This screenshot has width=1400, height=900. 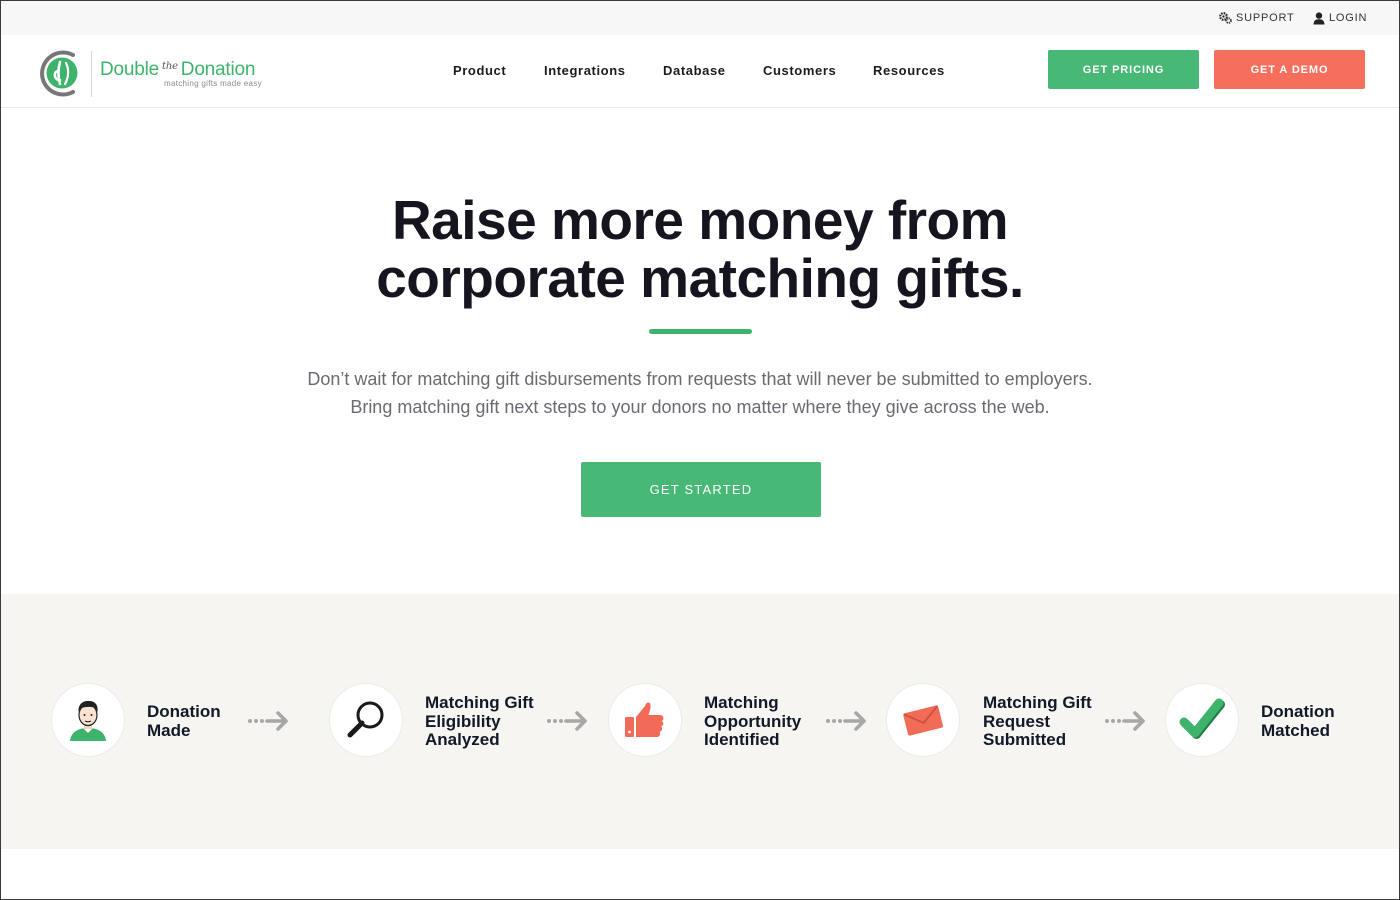 I want to click on hero-divider, so click(x=700, y=331).